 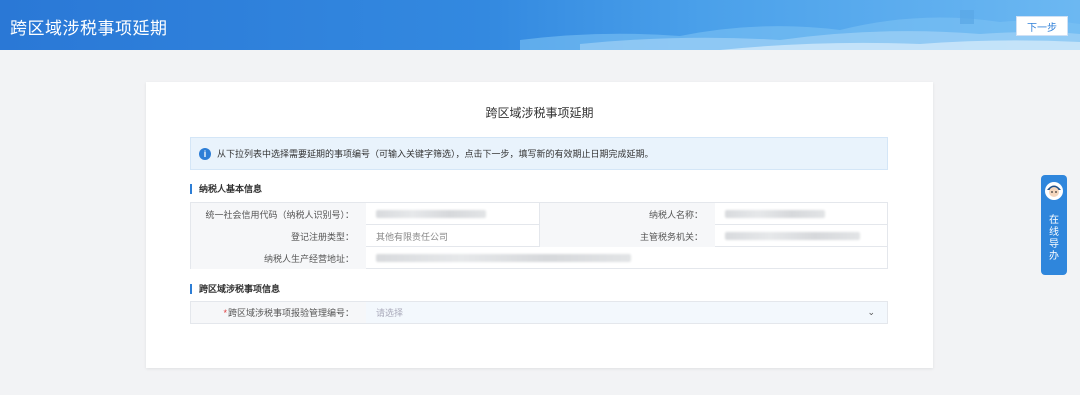 I want to click on section-title-taxpayer: 纳税人基本信息, so click(x=226, y=189).